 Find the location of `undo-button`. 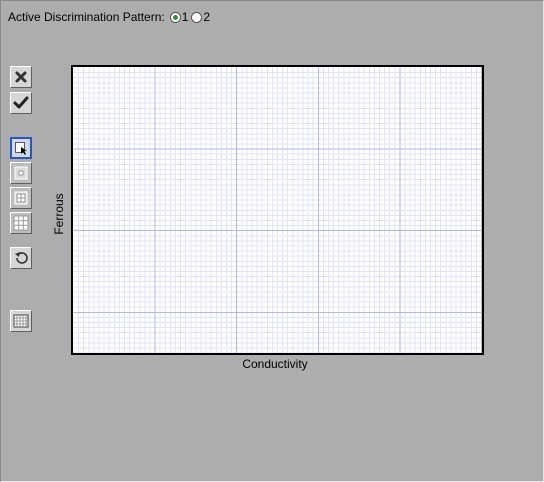

undo-button is located at coordinates (21, 258).